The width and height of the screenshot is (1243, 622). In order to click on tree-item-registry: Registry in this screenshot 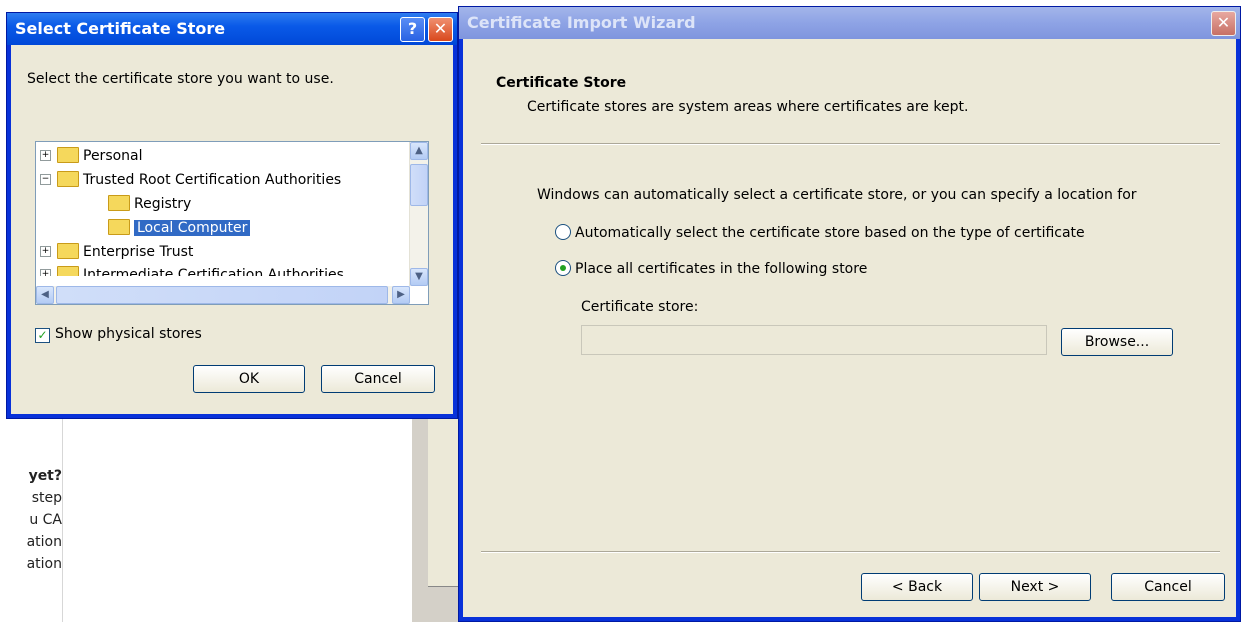, I will do `click(149, 204)`.